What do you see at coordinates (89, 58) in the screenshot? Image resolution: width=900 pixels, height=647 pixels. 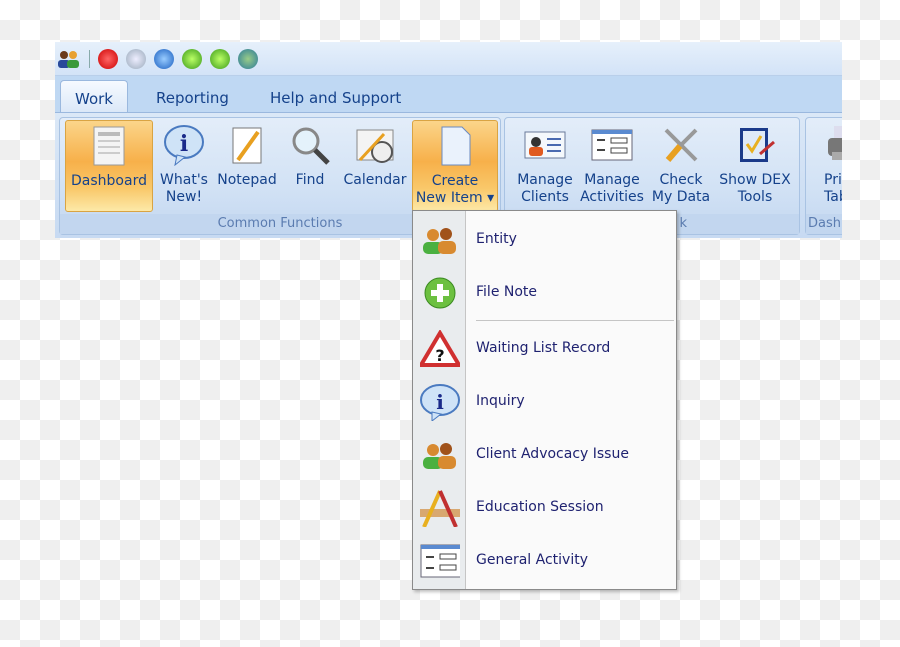 I see `divider` at bounding box center [89, 58].